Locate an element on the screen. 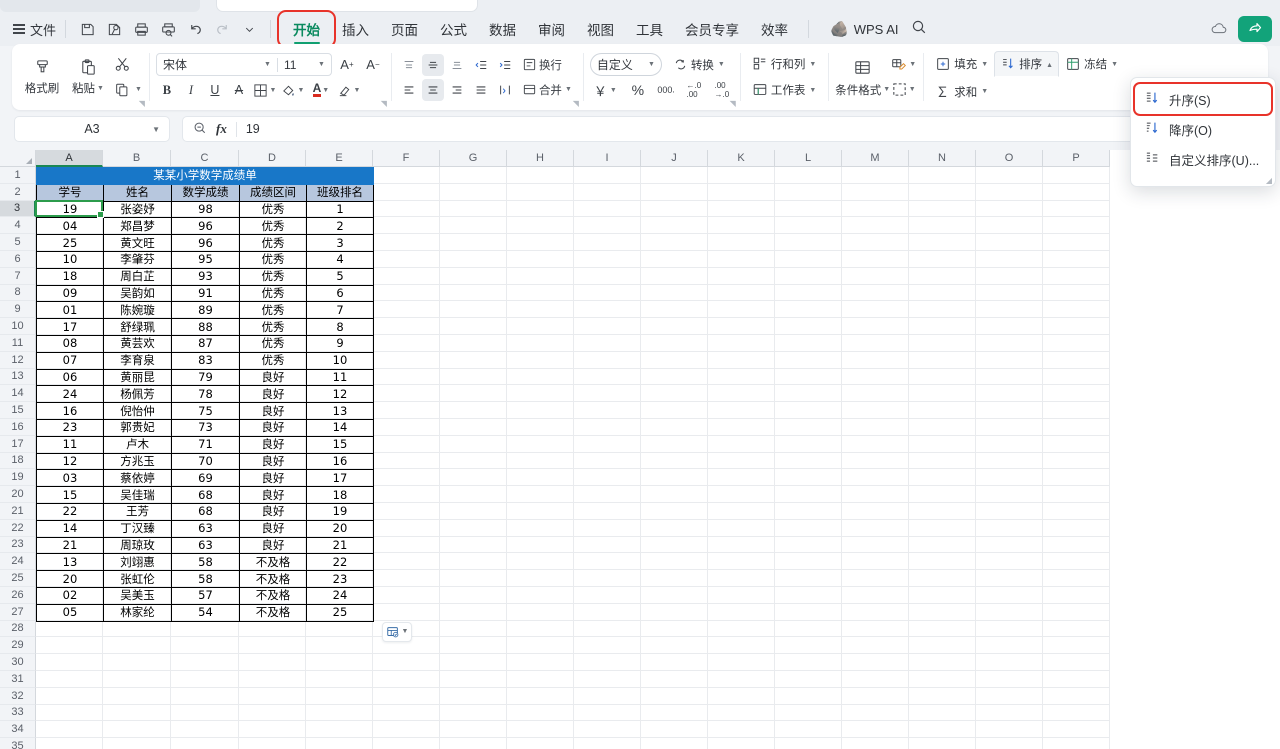 The image size is (1280, 749). table-cell: 21 is located at coordinates (70, 545).